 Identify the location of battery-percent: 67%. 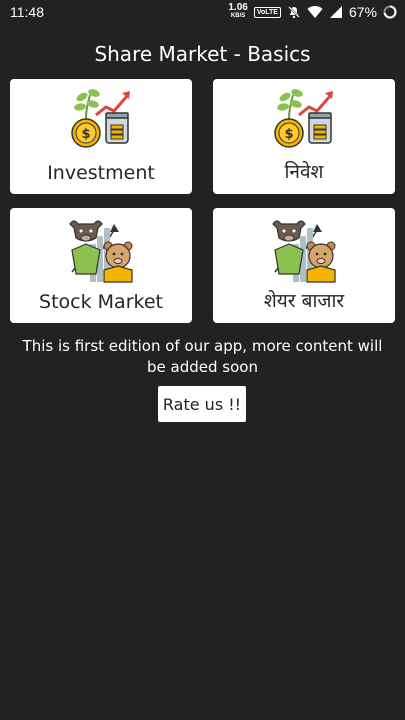
(362, 12).